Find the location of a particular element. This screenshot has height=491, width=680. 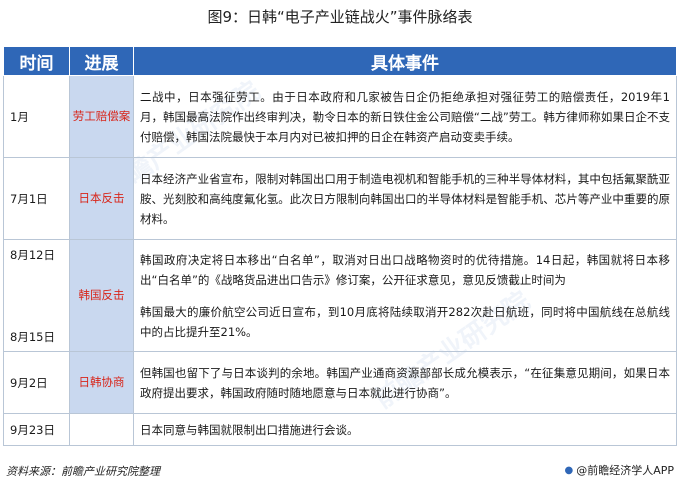

progress-cell: 劳工赔偿案 is located at coordinates (101, 116).